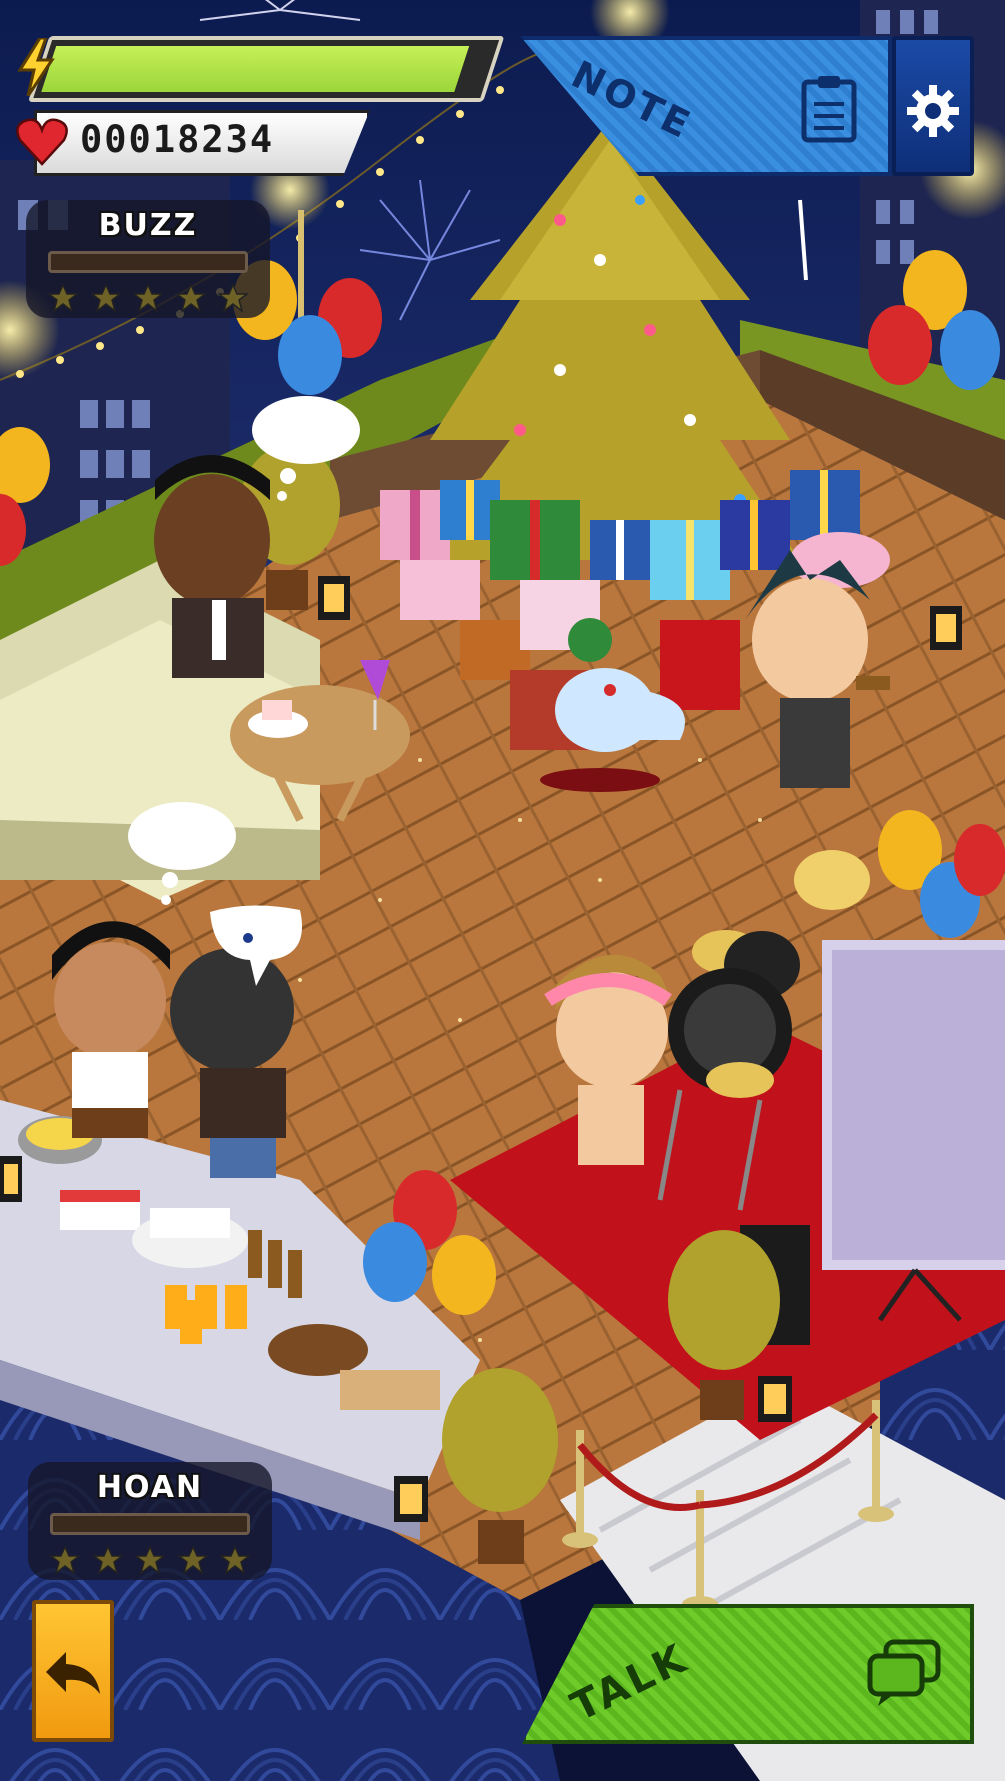 The width and height of the screenshot is (1005, 1781). Describe the element at coordinates (933, 111) in the screenshot. I see `gear-icon` at that location.